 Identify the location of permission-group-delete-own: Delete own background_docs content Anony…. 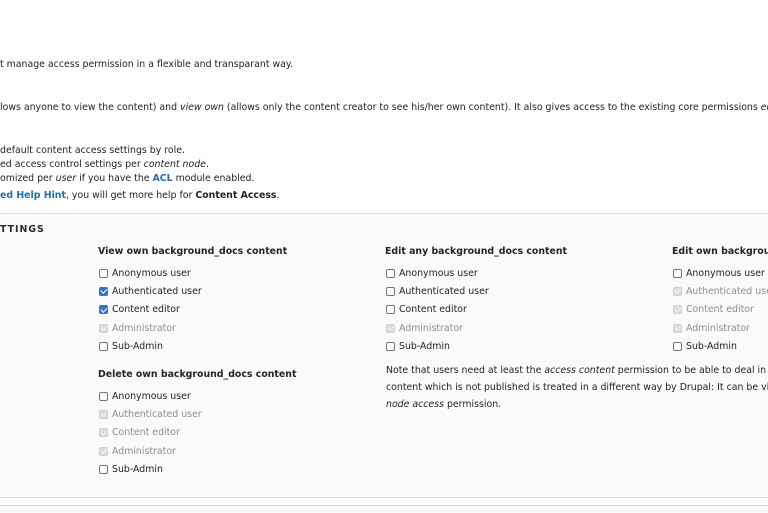
(197, 423).